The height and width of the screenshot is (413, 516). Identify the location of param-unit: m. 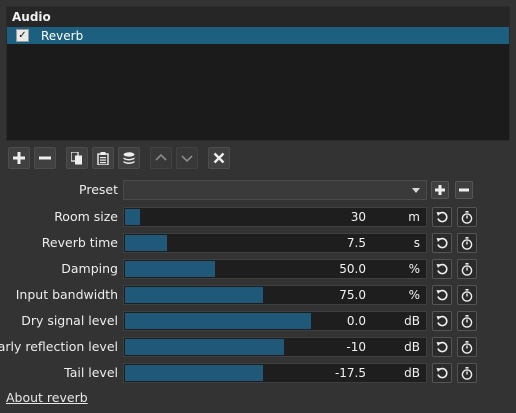
(414, 217).